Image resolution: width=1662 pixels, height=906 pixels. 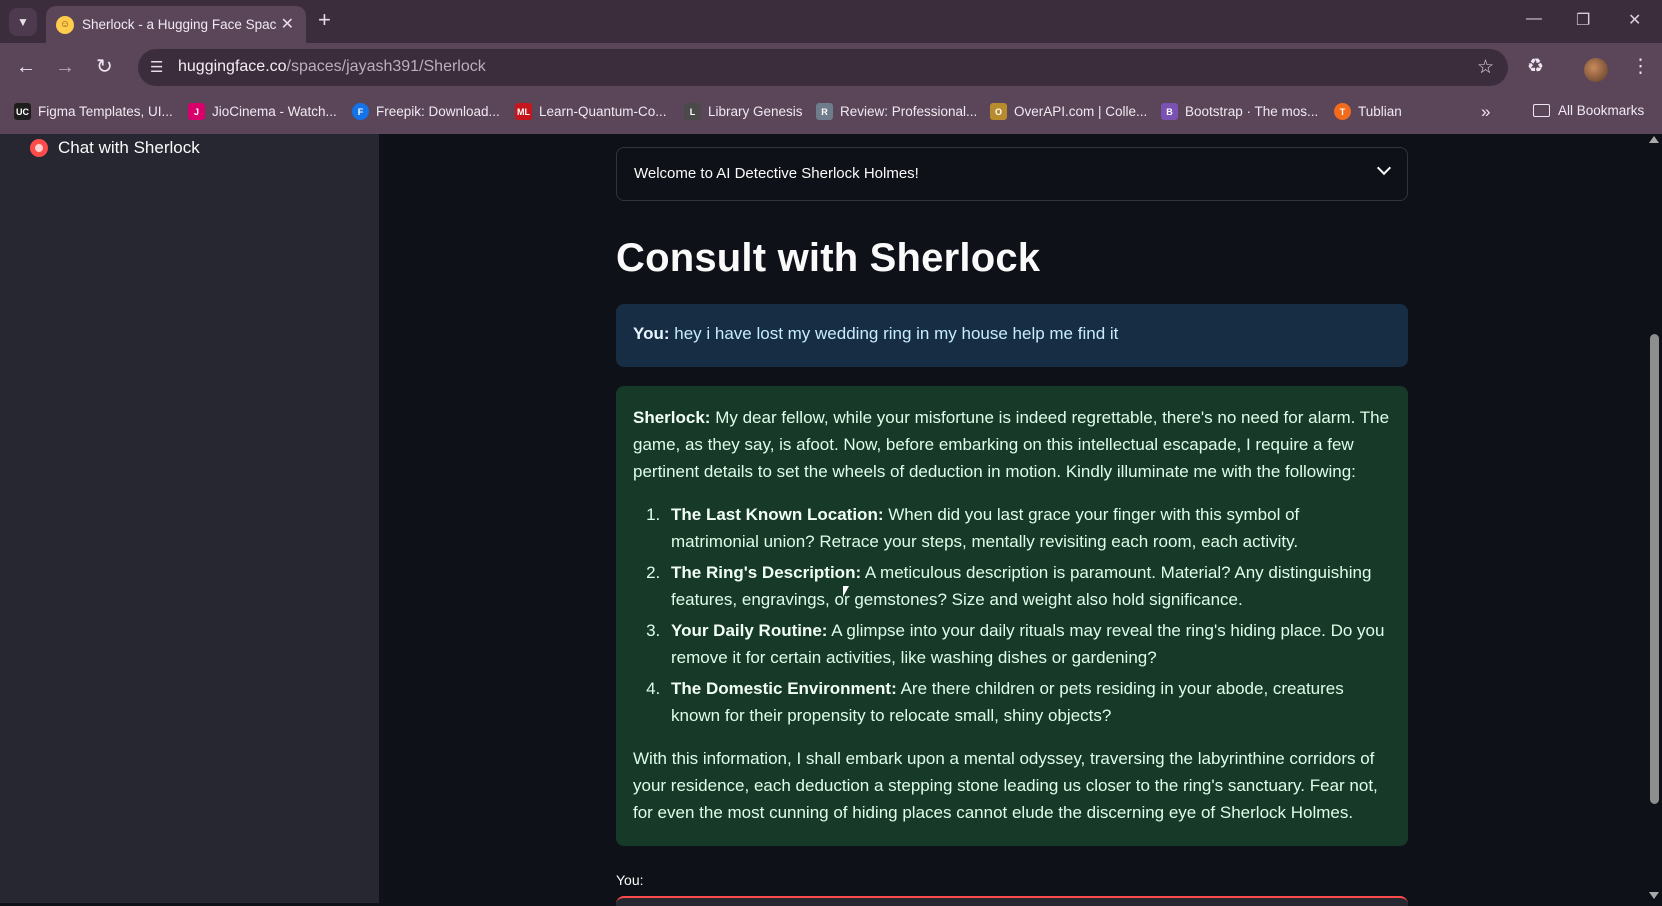 I want to click on minimize-icon: —, so click(x=1534, y=19).